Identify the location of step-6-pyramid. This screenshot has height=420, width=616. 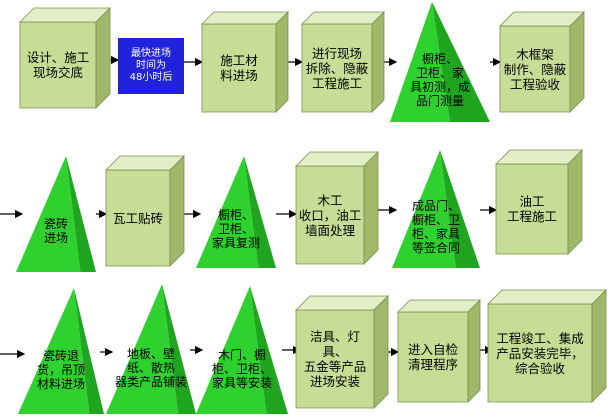
(56, 214).